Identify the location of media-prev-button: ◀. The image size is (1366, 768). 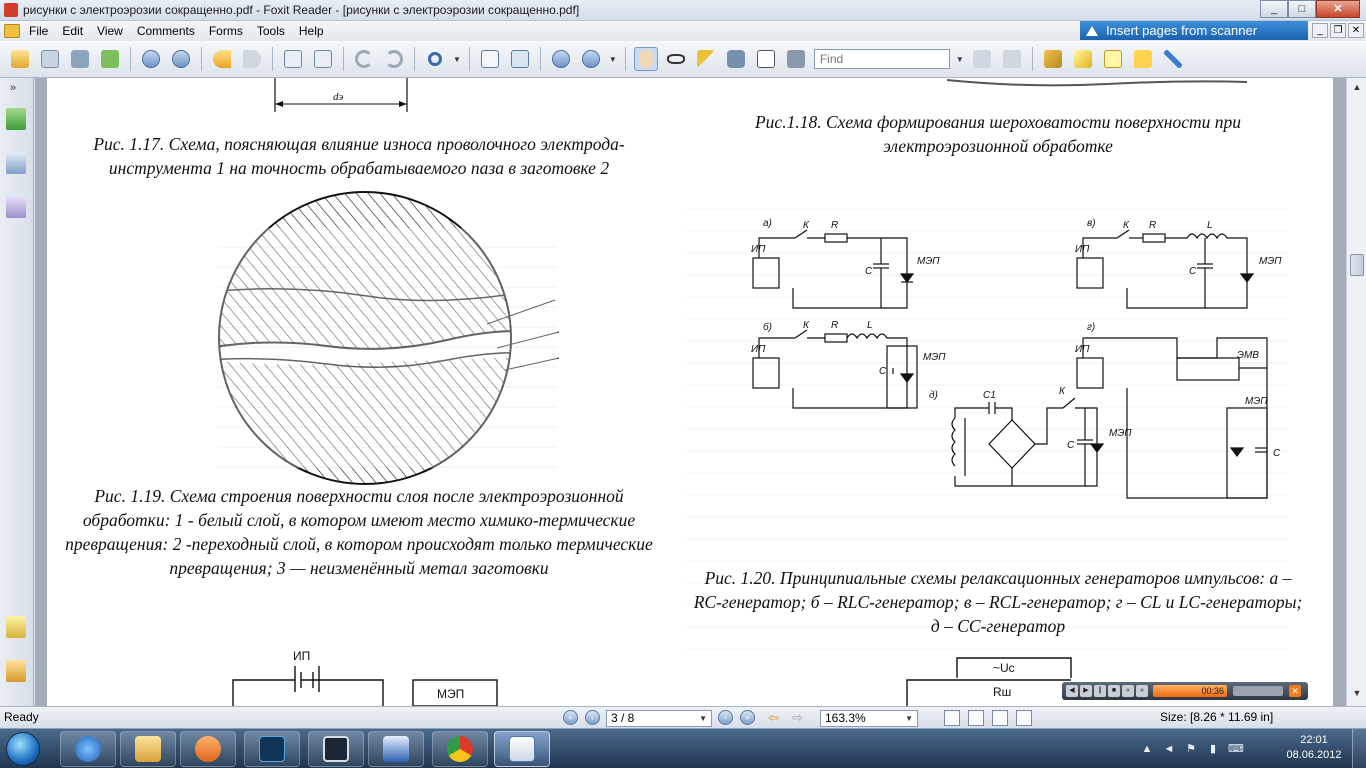
(1072, 691).